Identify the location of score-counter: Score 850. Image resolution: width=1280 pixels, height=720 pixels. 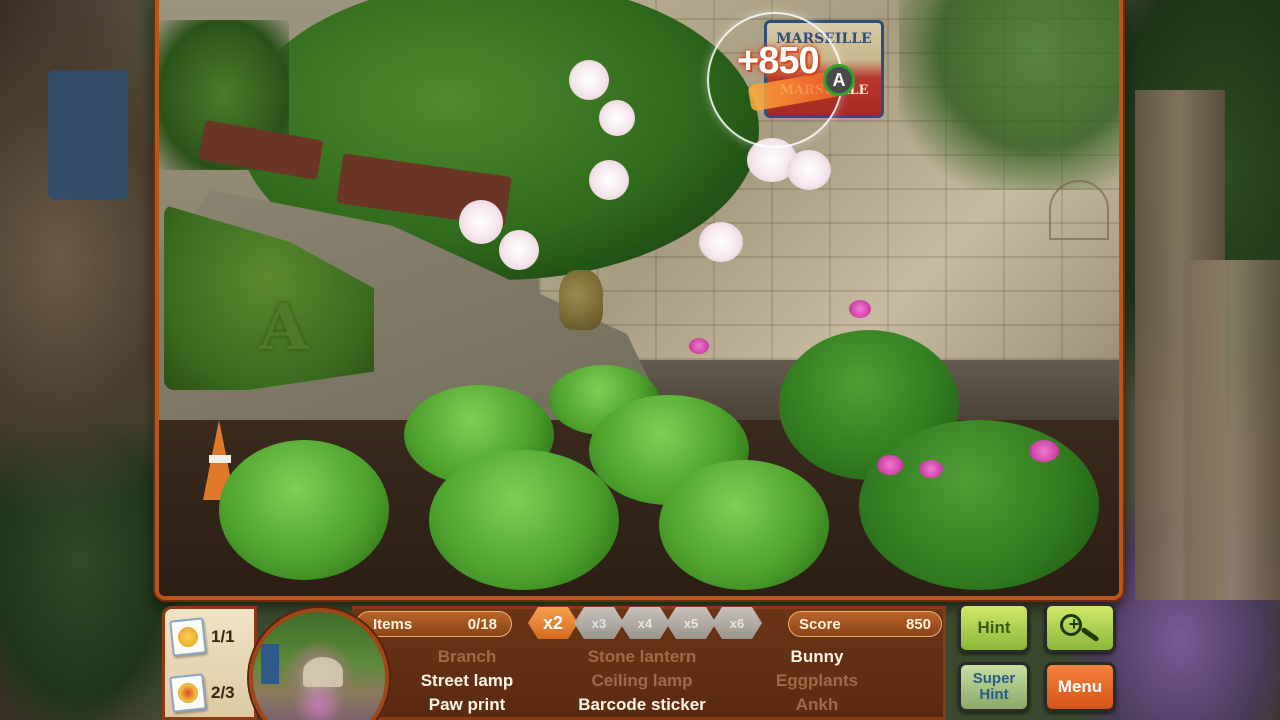
(865, 624).